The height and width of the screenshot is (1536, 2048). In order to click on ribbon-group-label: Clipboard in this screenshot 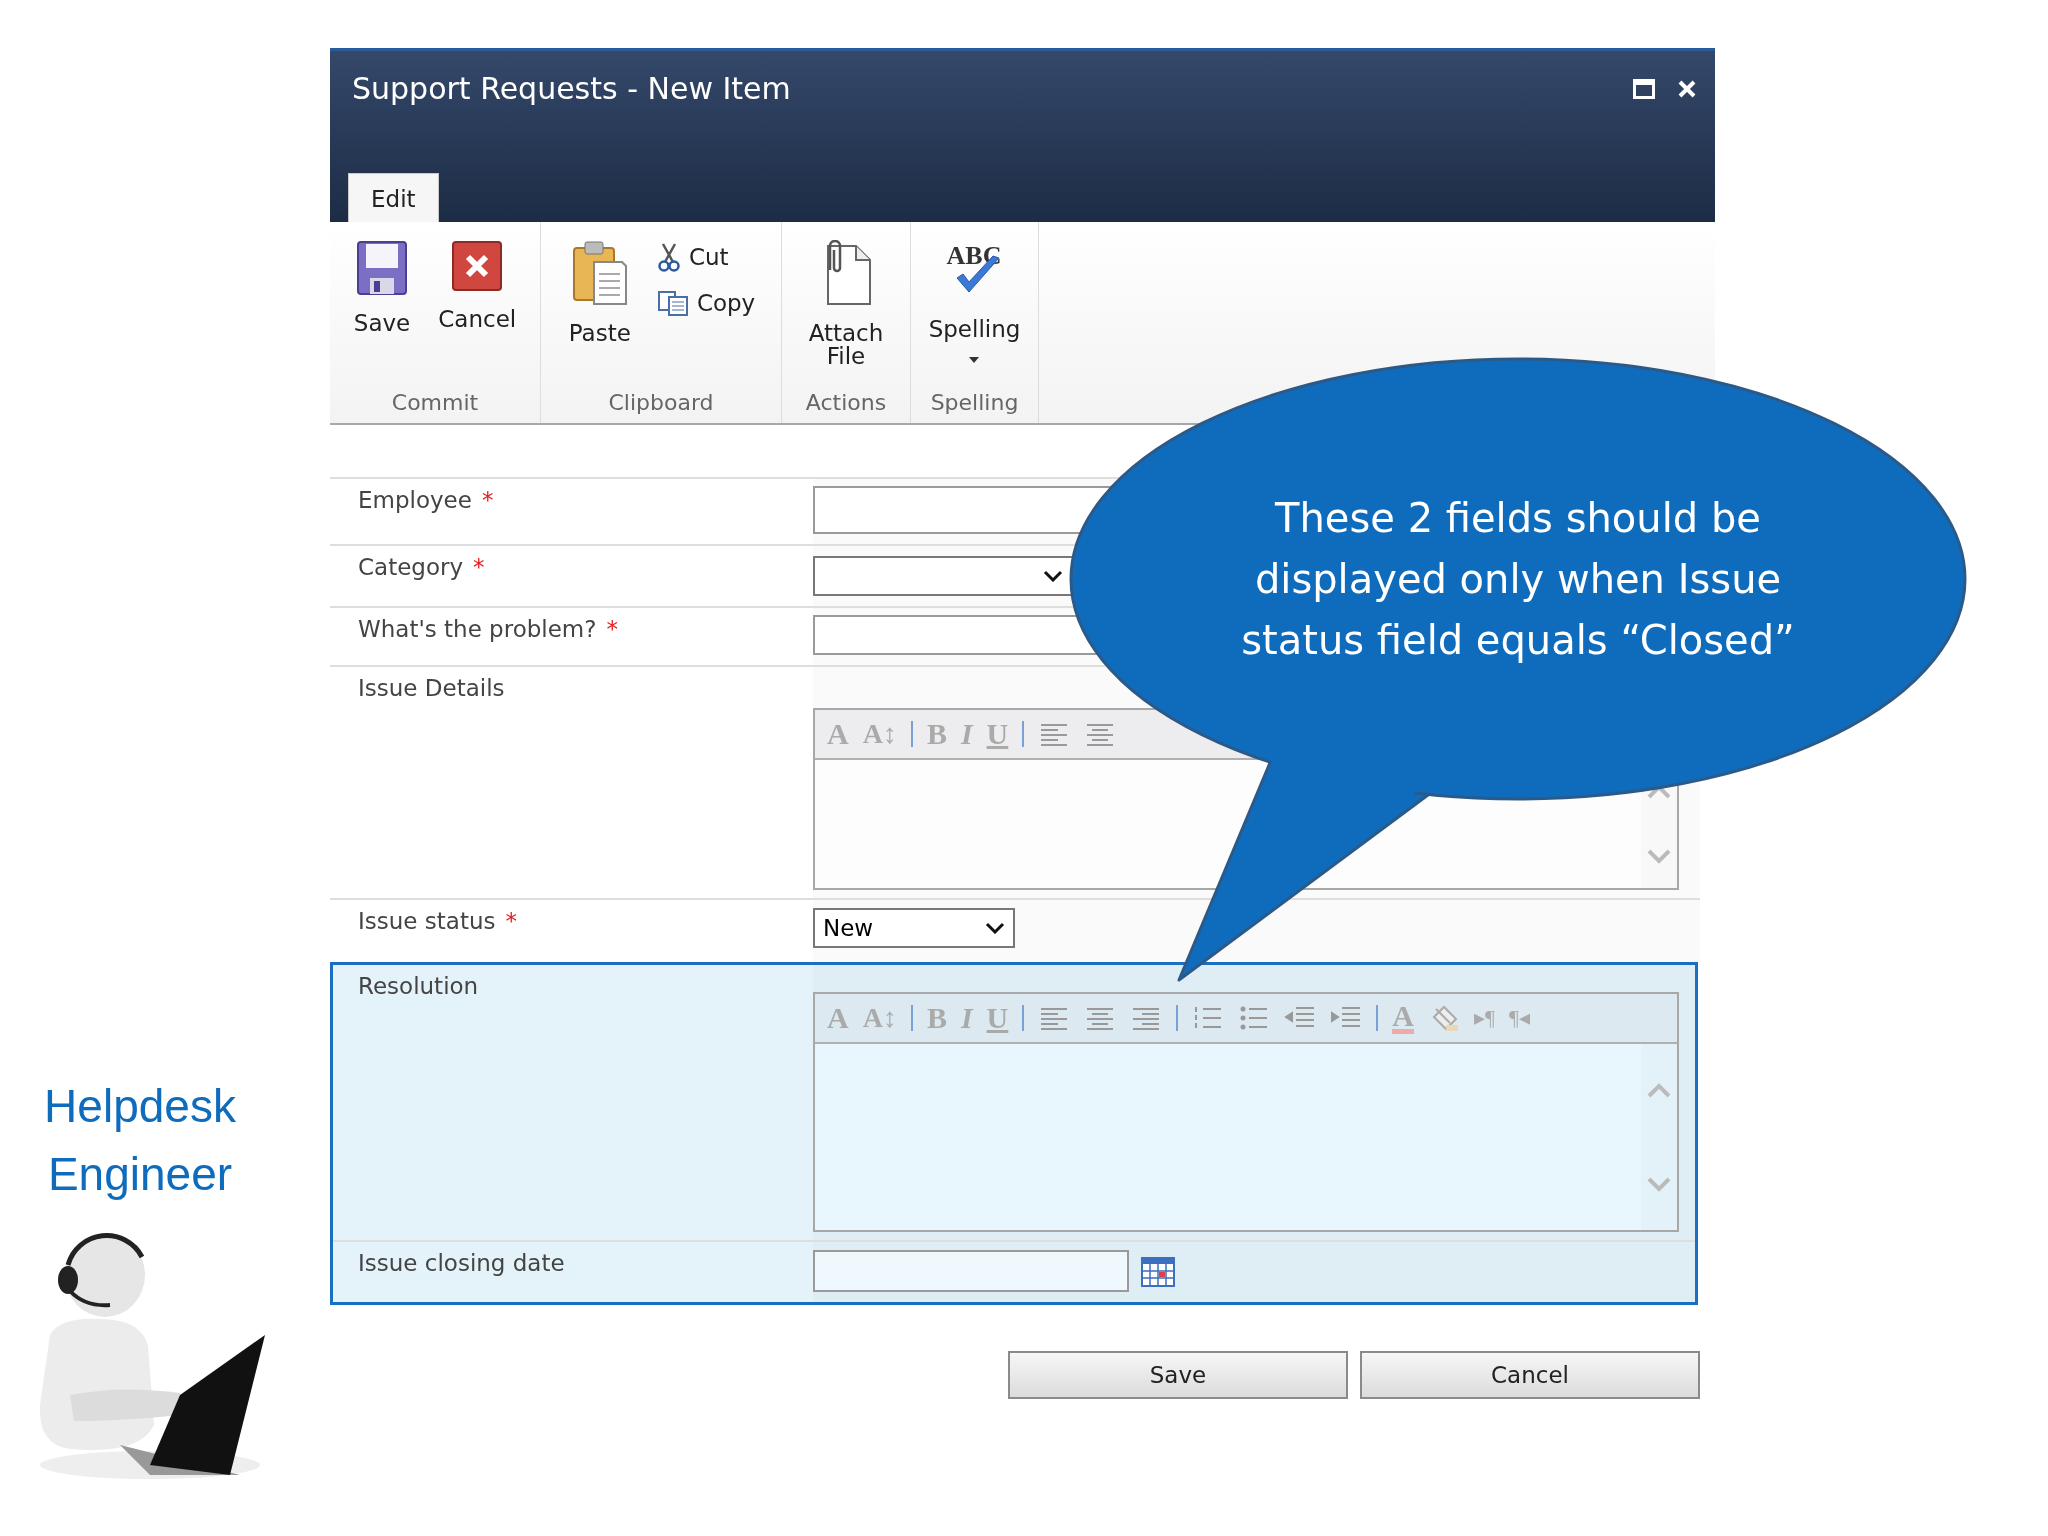, I will do `click(661, 403)`.